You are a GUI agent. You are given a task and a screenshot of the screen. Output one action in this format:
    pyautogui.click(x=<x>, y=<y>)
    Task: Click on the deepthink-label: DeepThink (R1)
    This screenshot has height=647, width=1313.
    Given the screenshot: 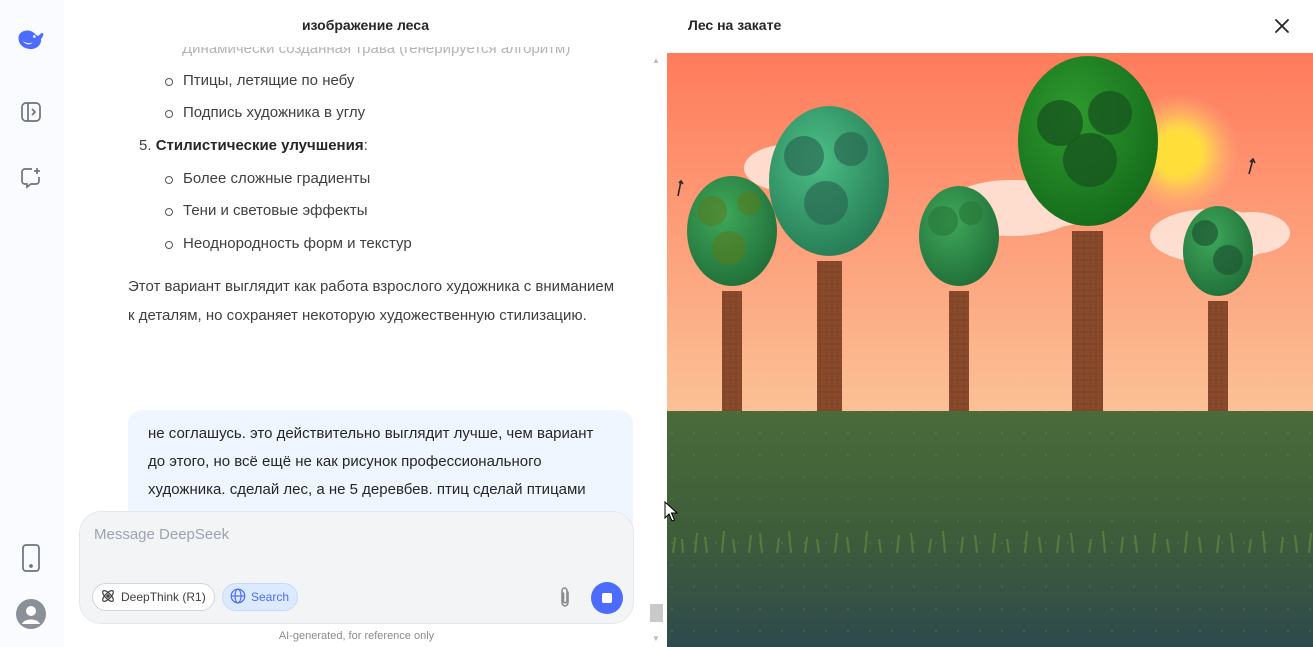 What is the action you would take?
    pyautogui.click(x=163, y=597)
    